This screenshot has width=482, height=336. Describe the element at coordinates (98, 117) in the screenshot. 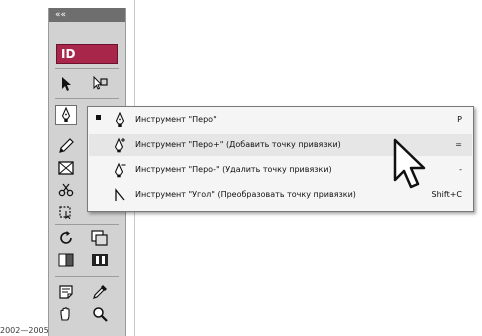

I see `selected-indicator-icon` at that location.